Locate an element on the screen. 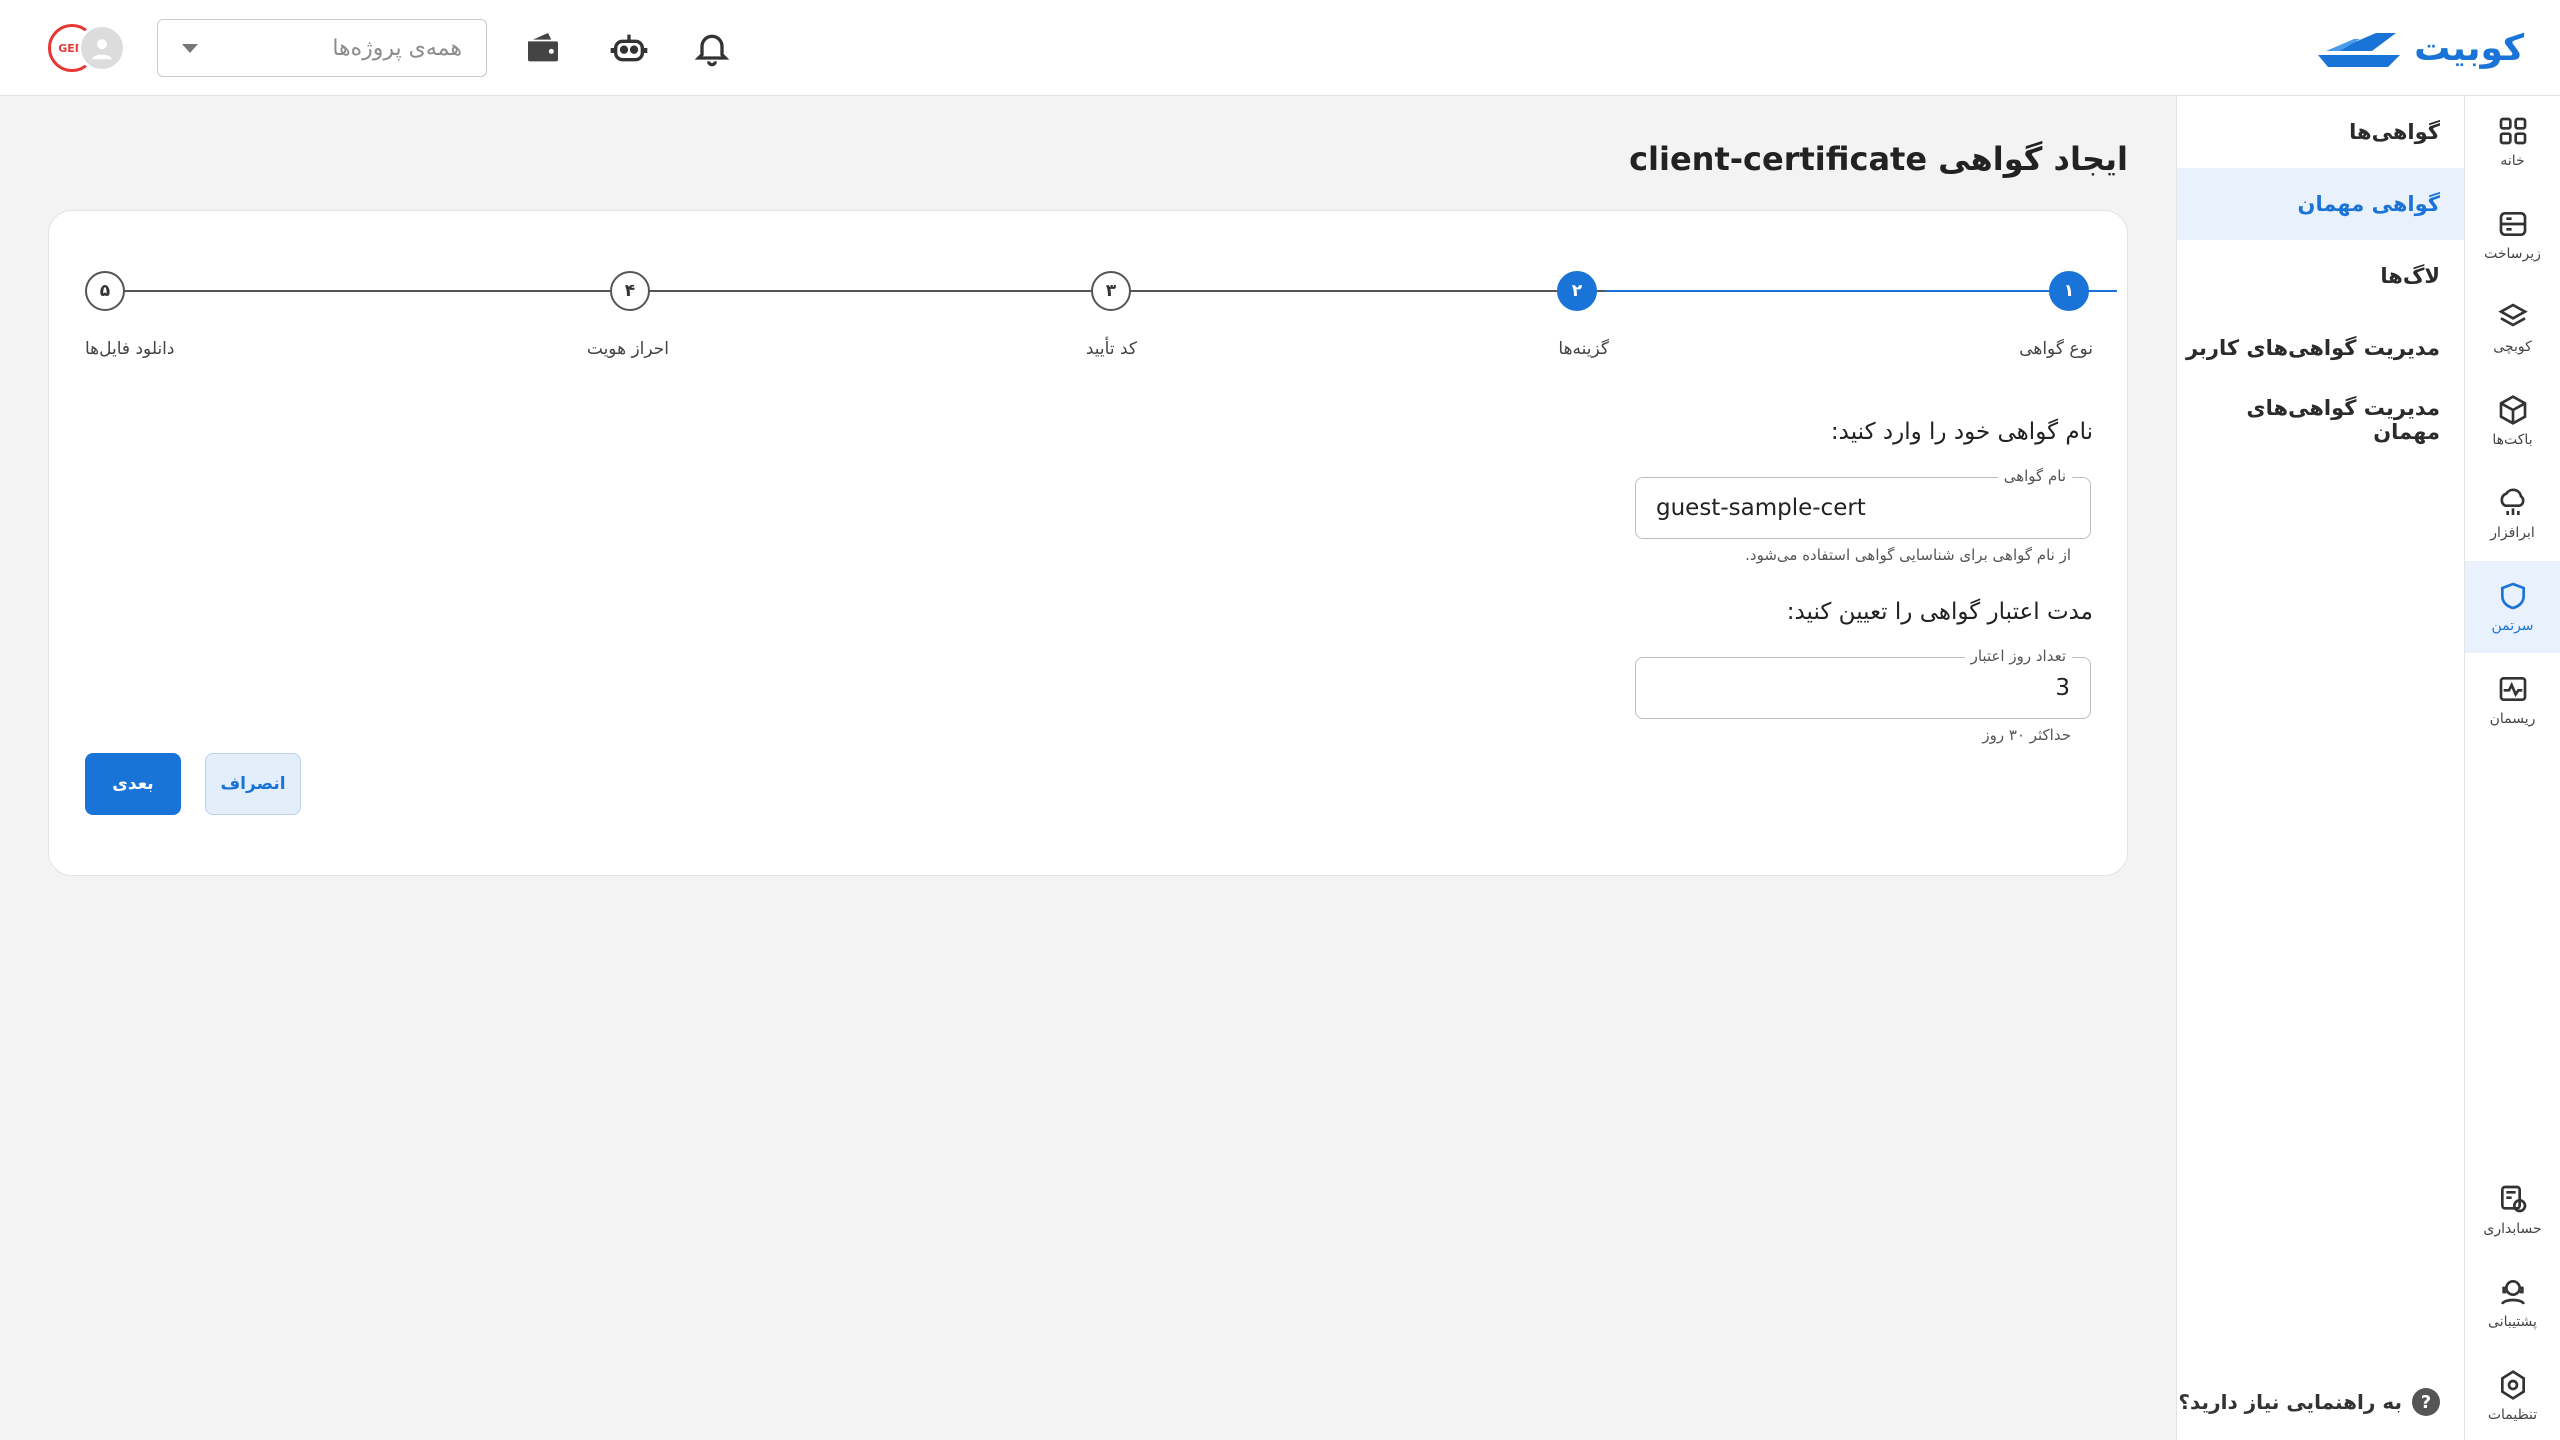 This screenshot has height=1440, width=2560. rail-item-buckets: باکت‌ها is located at coordinates (2512, 421).